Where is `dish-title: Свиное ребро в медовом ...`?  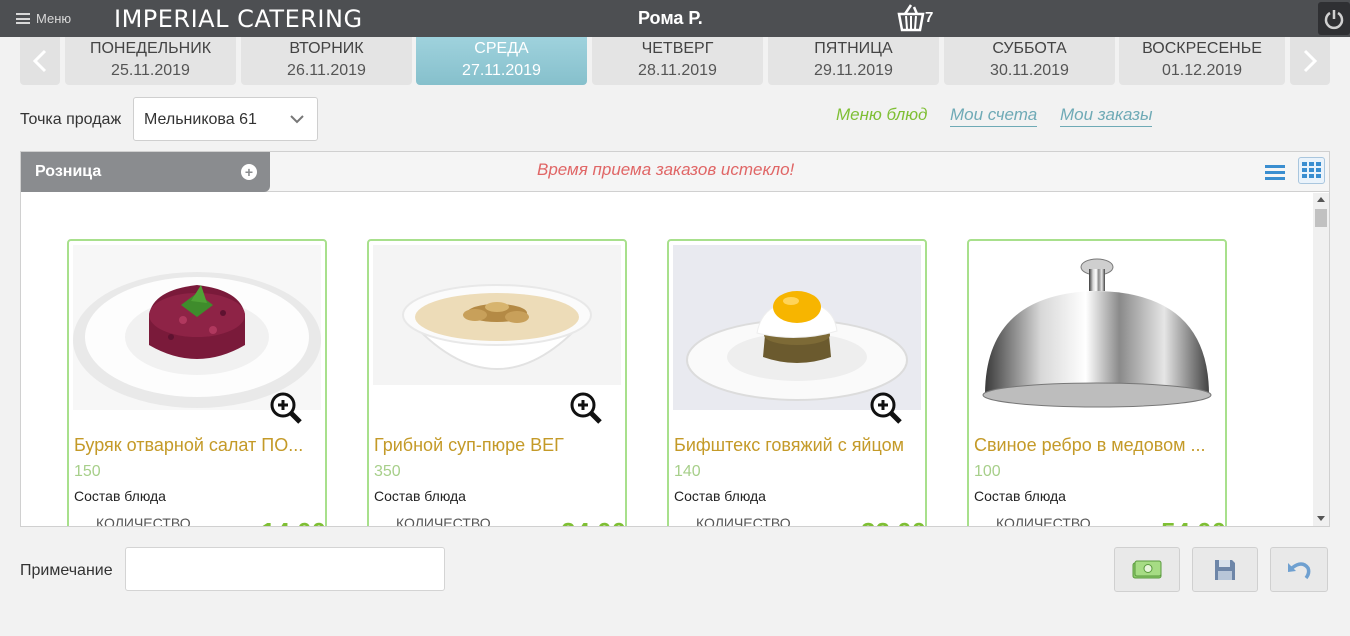
dish-title: Свиное ребро в медовом ... is located at coordinates (1098, 445).